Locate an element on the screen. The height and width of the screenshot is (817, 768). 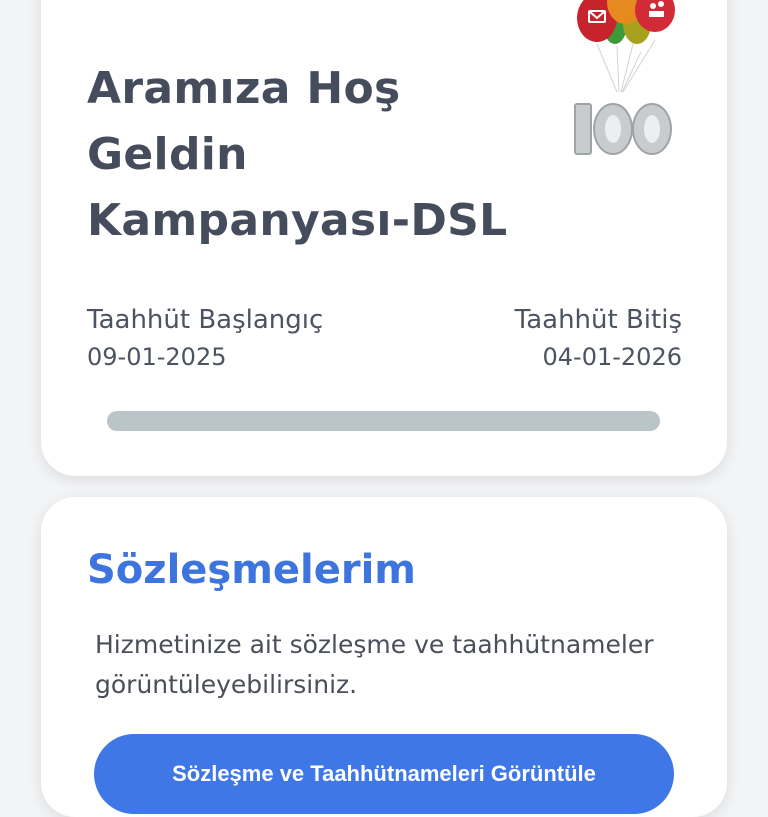
end-label: Taahhüt Bitiş is located at coordinates (598, 320).